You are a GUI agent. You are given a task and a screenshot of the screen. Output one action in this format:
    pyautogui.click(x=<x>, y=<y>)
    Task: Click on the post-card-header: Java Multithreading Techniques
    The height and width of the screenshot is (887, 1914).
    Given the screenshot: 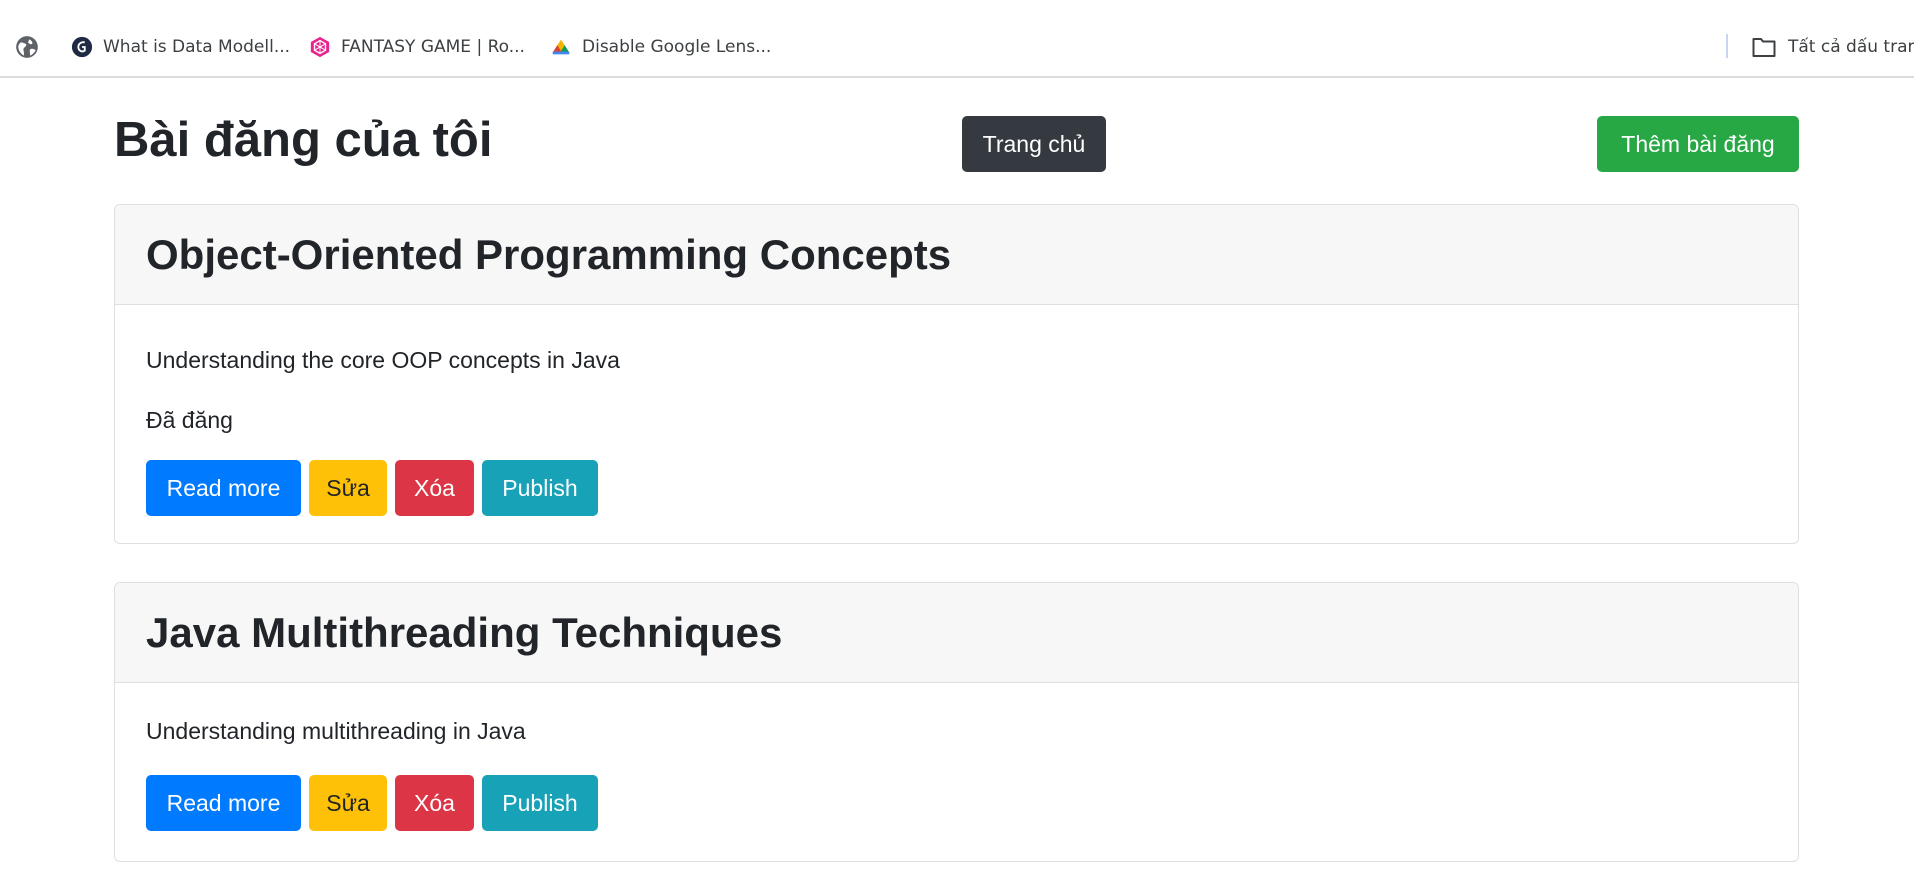 What is the action you would take?
    pyautogui.click(x=956, y=633)
    